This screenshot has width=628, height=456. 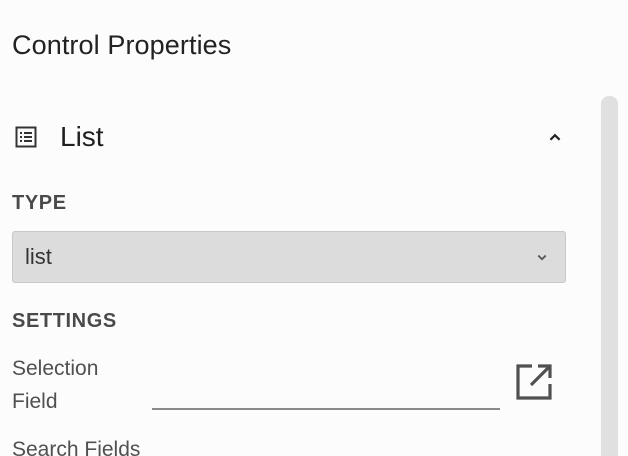 What do you see at coordinates (295, 138) in the screenshot?
I see `list-section-header: List` at bounding box center [295, 138].